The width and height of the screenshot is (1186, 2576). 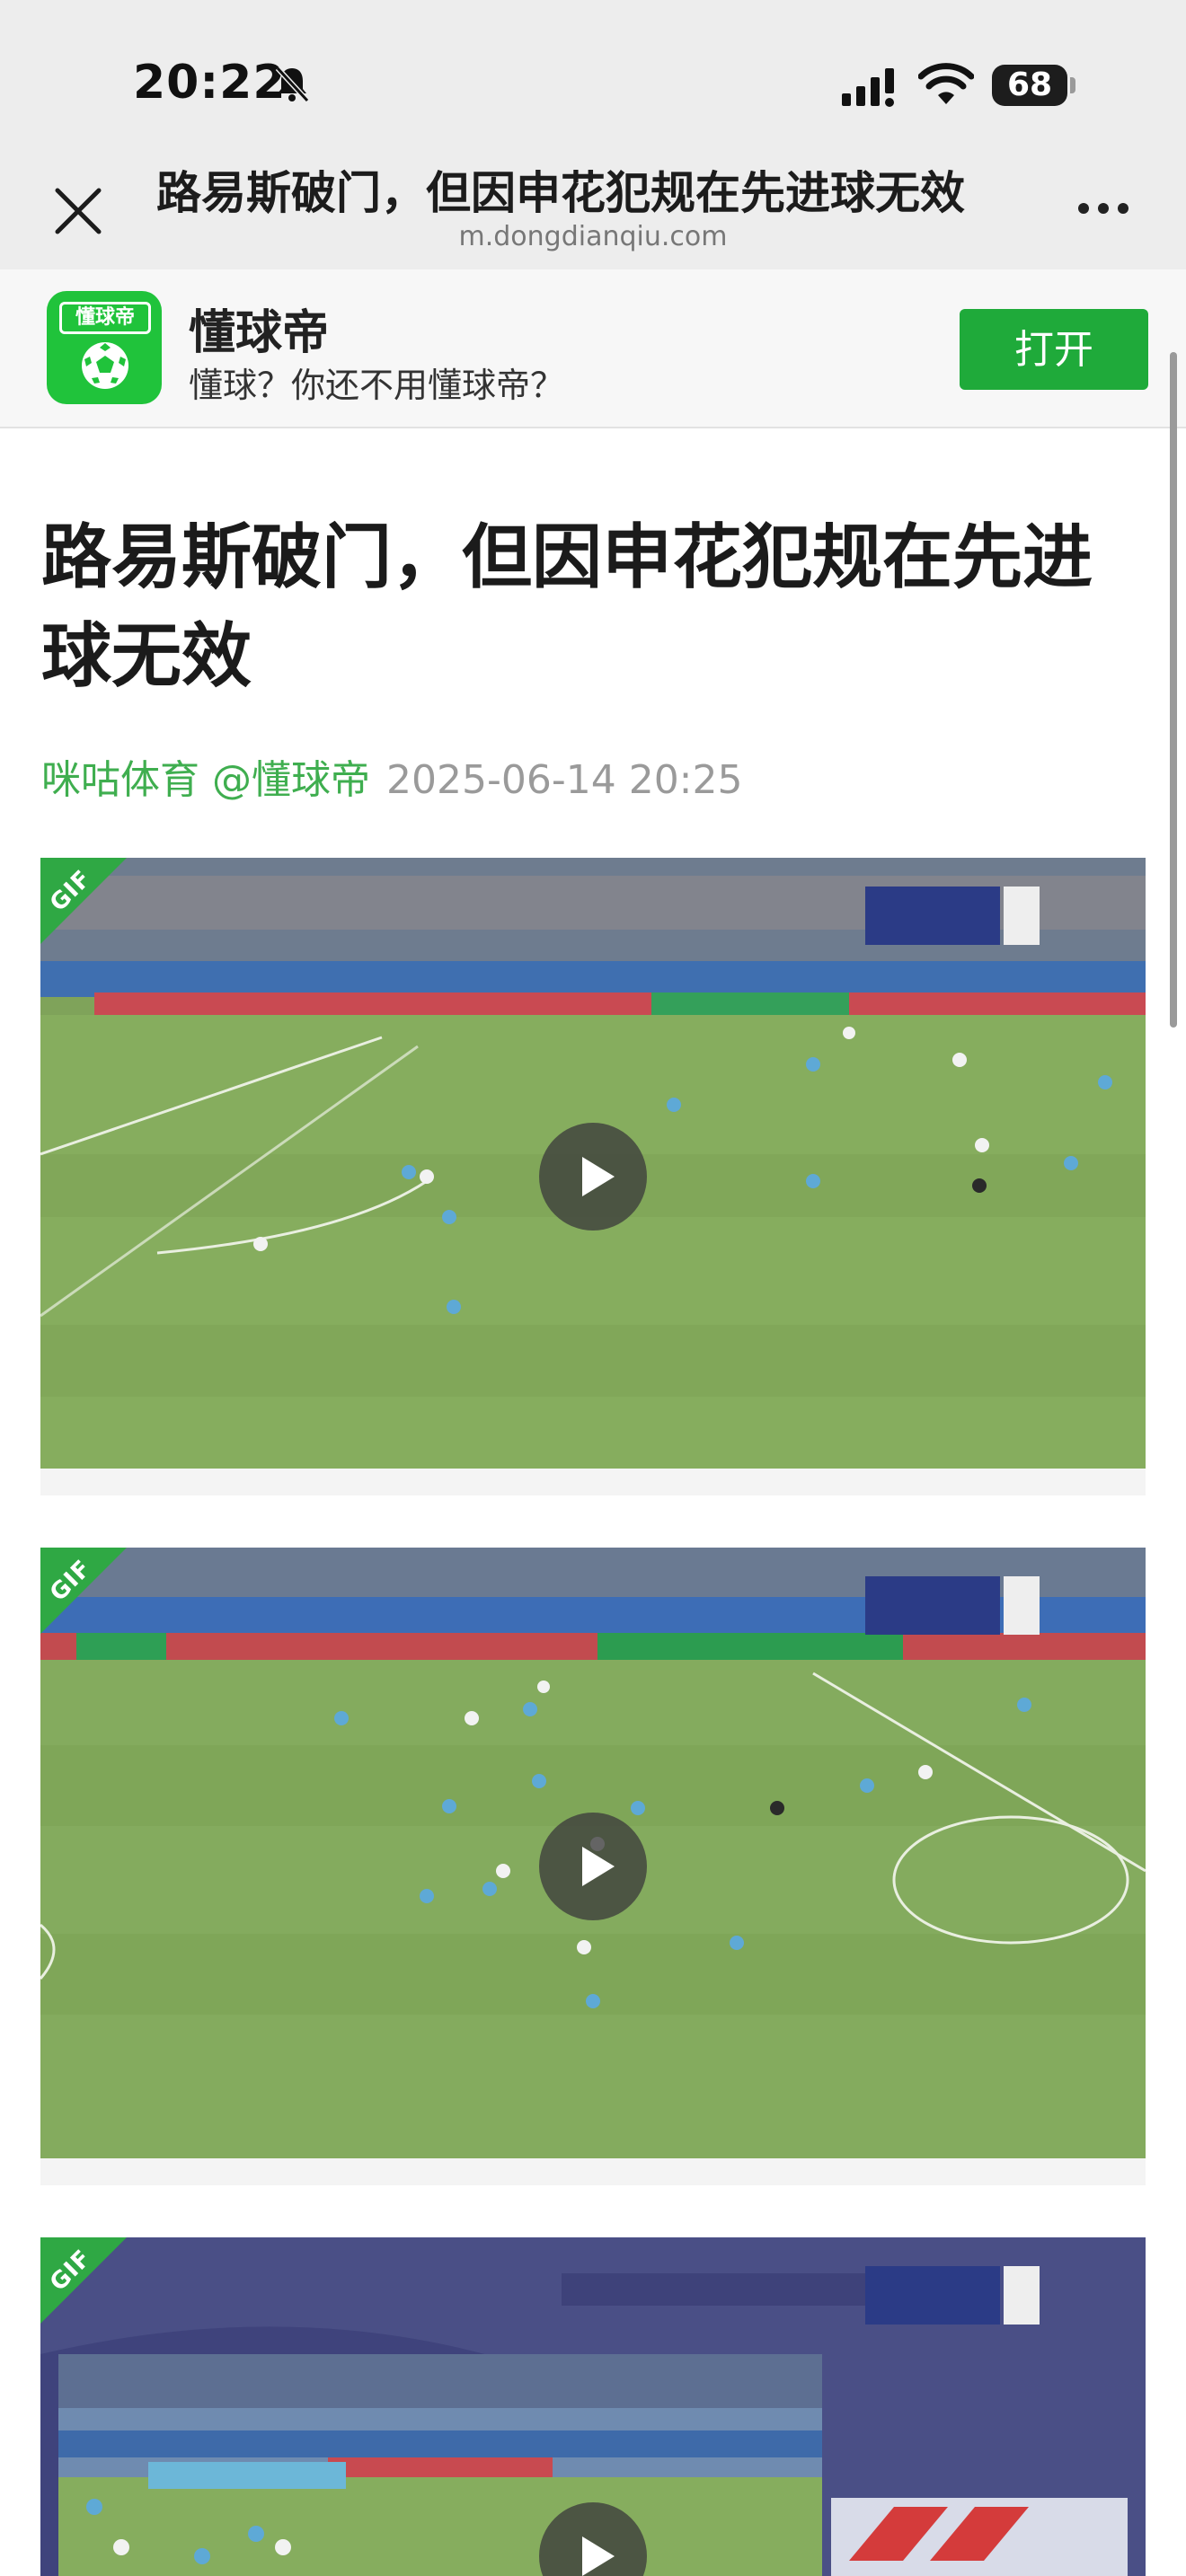 What do you see at coordinates (1054, 349) in the screenshot?
I see `open-app-button: 打开` at bounding box center [1054, 349].